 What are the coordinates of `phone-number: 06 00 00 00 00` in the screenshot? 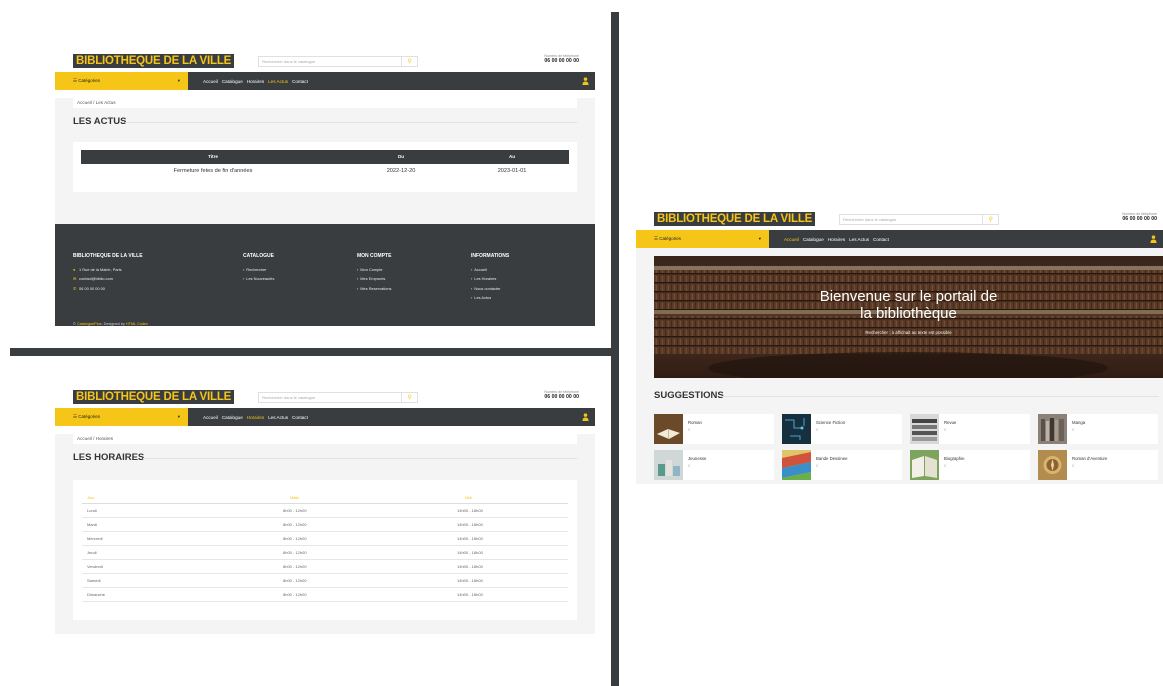 It's located at (561, 61).